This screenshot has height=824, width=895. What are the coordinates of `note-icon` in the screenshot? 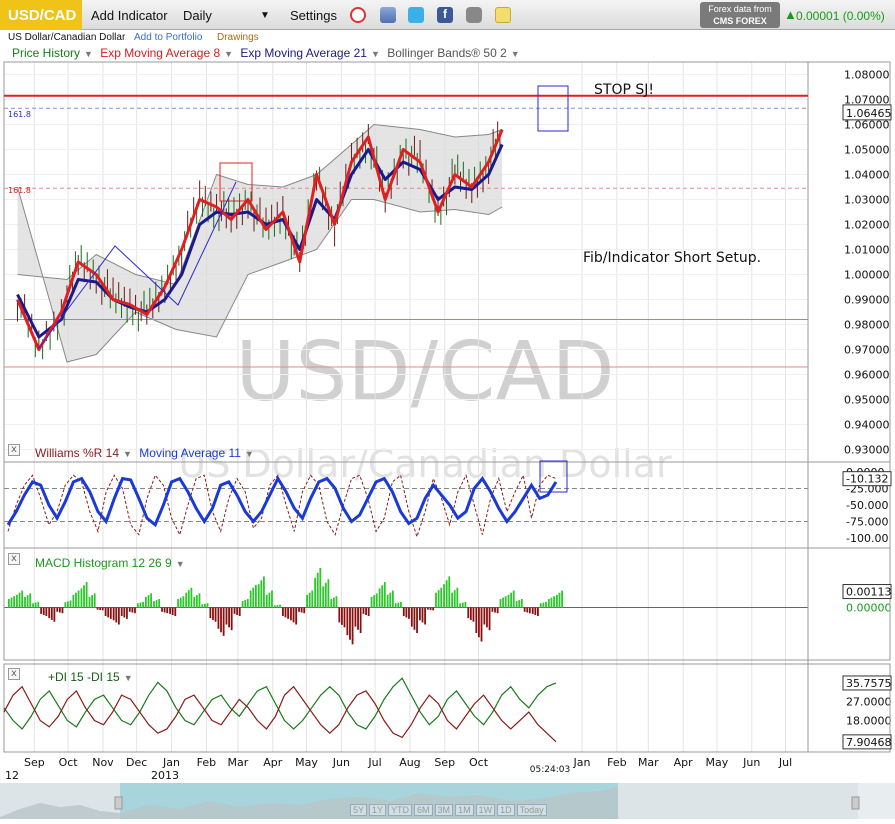 It's located at (503, 15).